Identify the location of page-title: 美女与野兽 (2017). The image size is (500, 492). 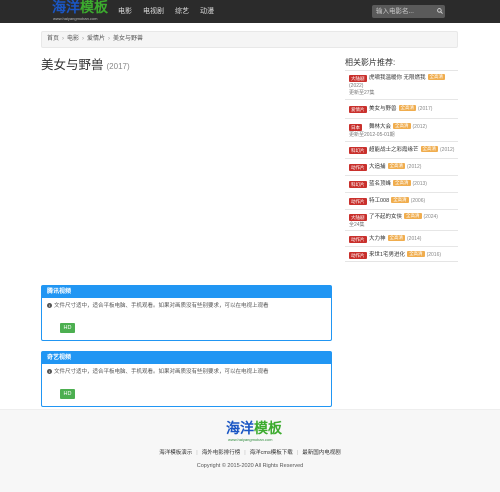
(85, 65).